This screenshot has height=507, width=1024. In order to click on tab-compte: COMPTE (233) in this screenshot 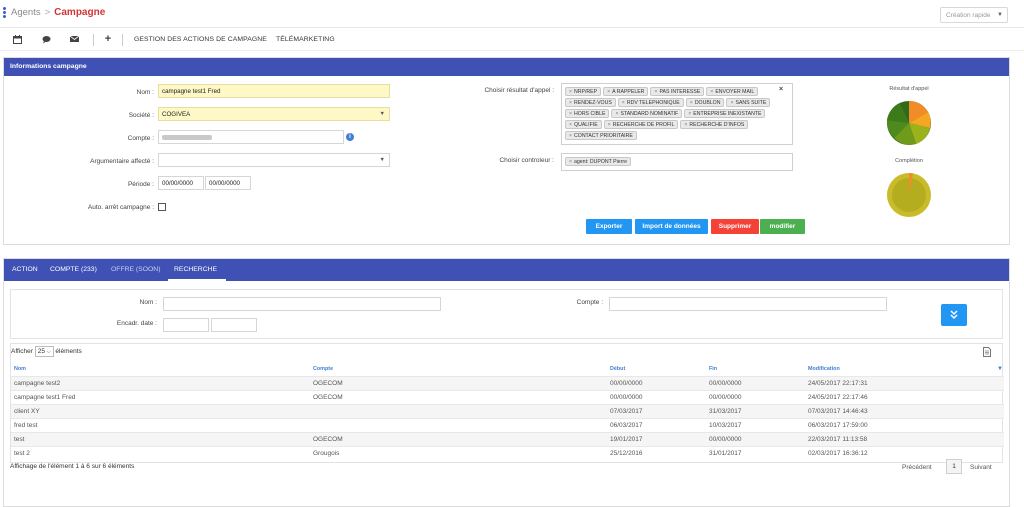, I will do `click(73, 269)`.